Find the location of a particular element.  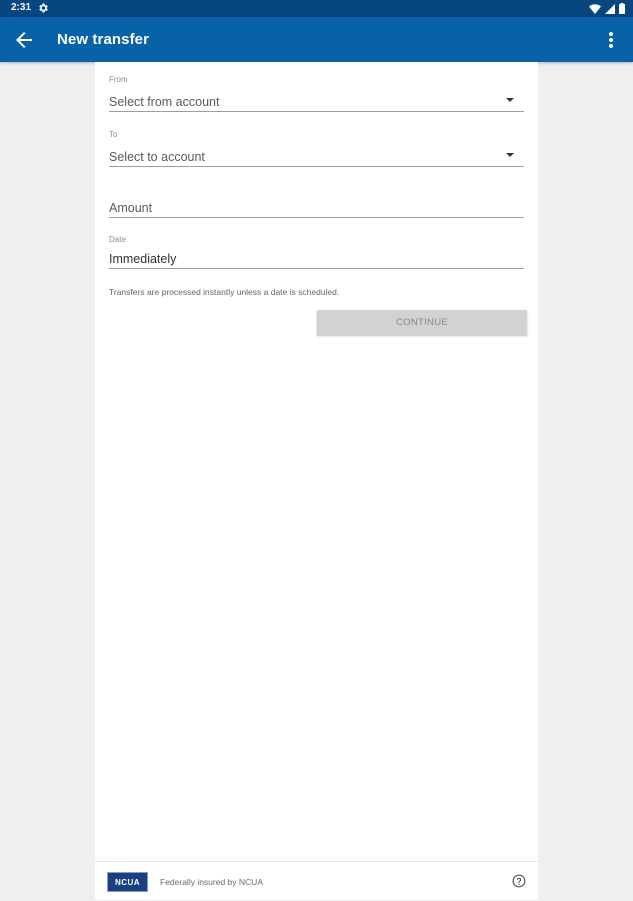

ncua-logo: NCUA is located at coordinates (127, 882).